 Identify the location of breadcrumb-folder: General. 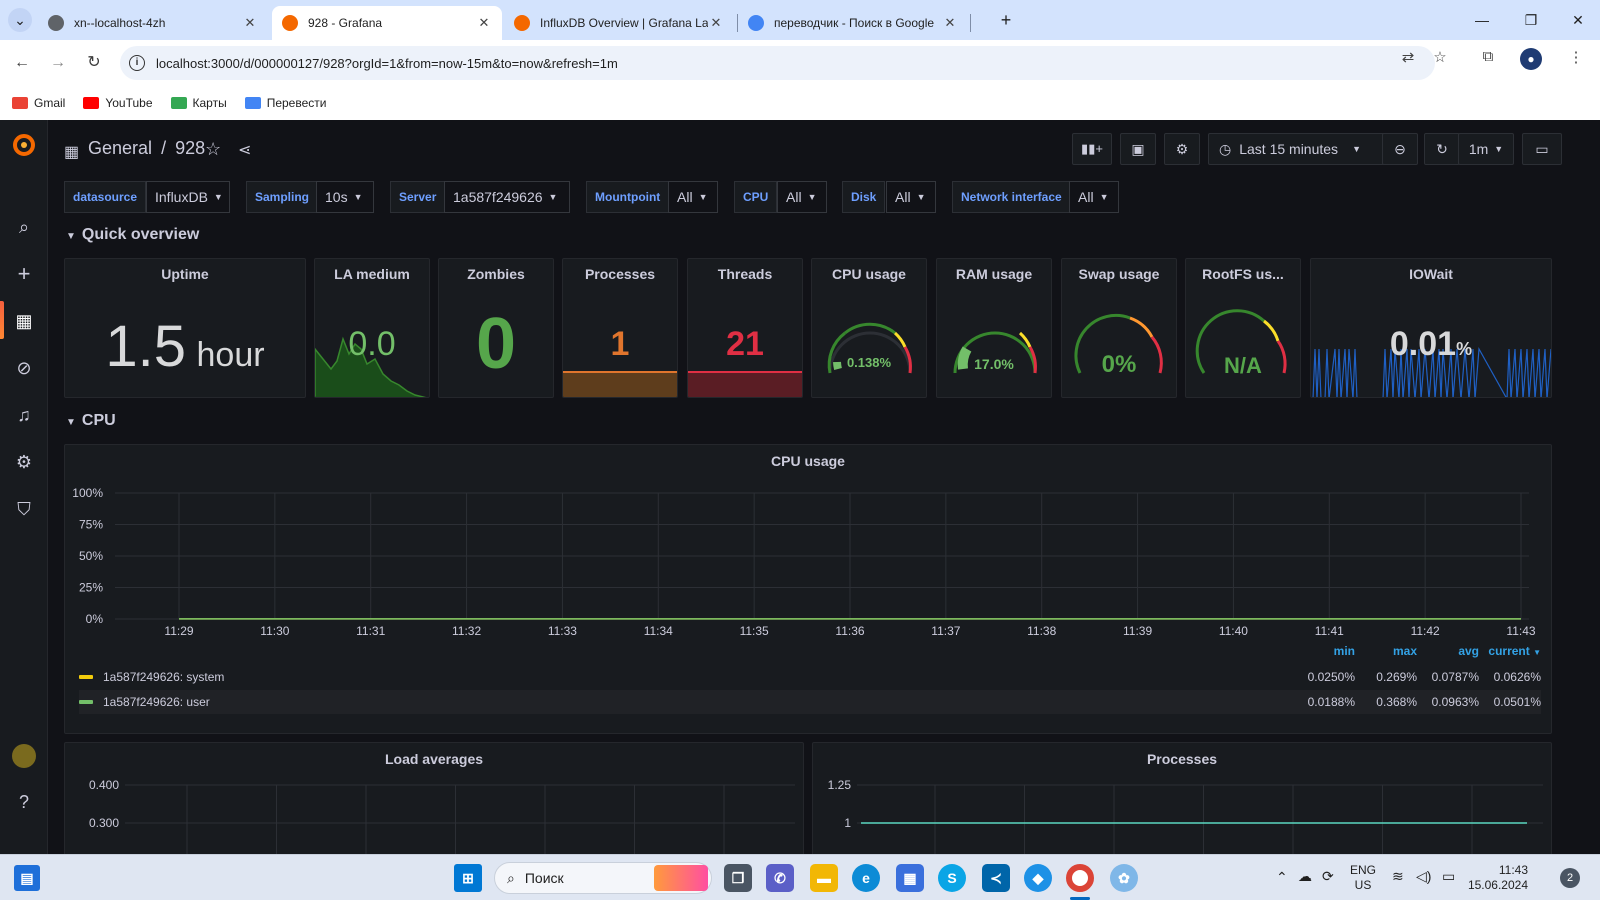
(120, 148).